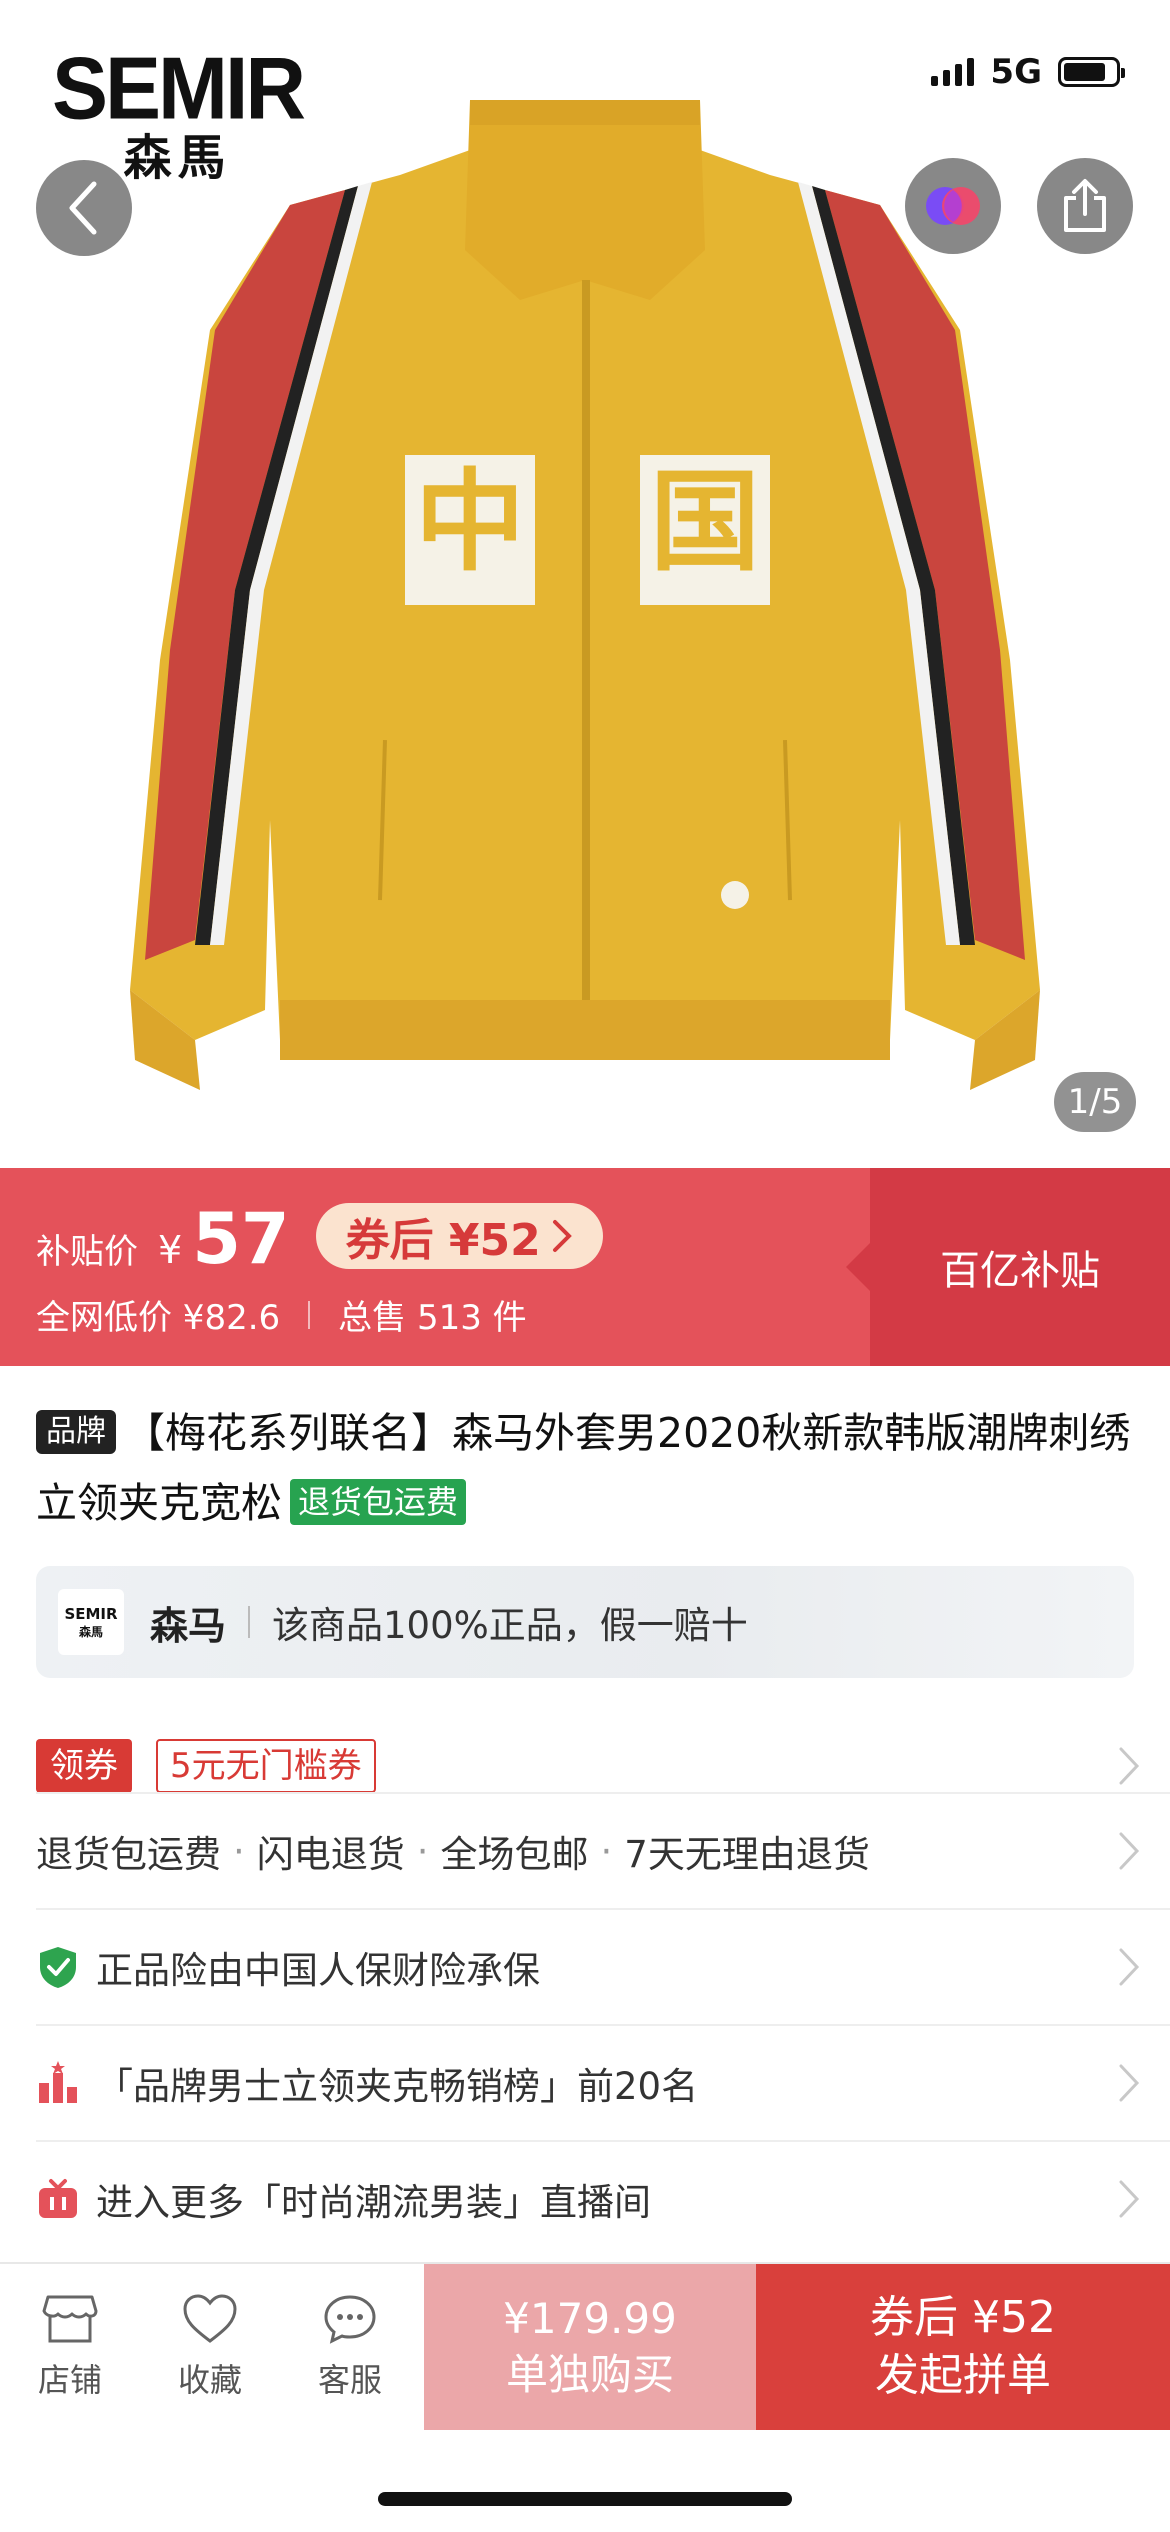 The width and height of the screenshot is (1170, 2532). I want to click on network-label: 5G, so click(1016, 72).